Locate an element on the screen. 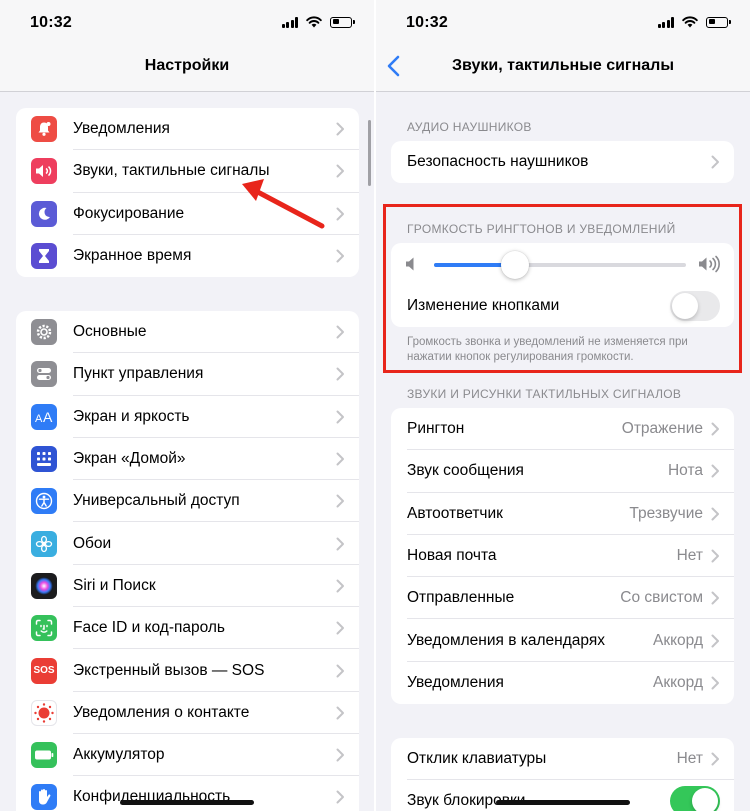 Image resolution: width=750 pixels, height=811 pixels. text-size-icon: AA is located at coordinates (44, 416).